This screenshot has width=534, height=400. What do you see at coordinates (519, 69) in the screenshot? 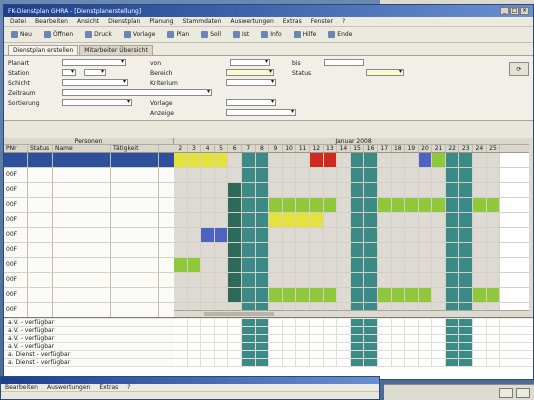
I see `refresh-button: ⟳` at bounding box center [519, 69].